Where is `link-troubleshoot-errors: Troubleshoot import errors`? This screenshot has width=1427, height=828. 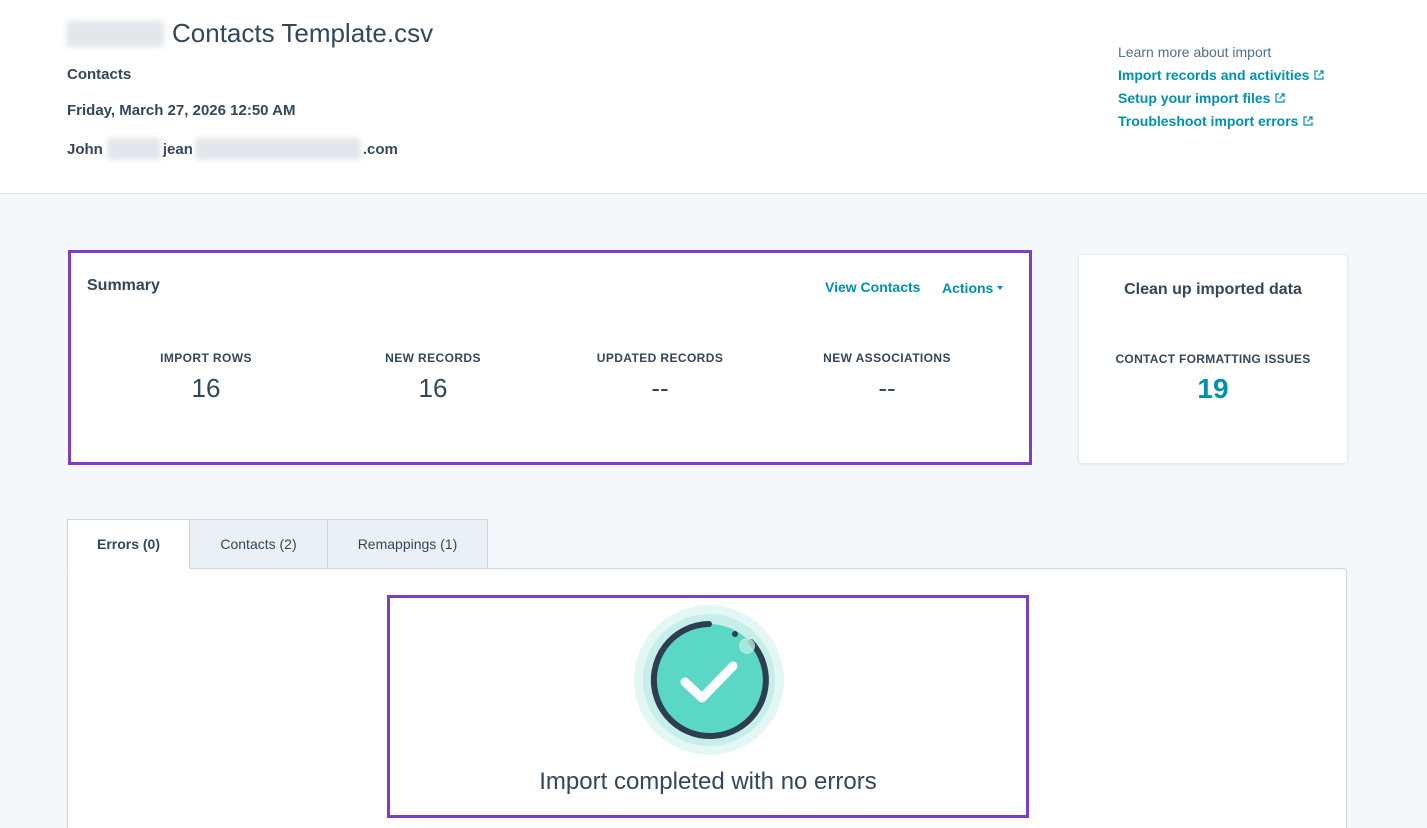 link-troubleshoot-errors: Troubleshoot import errors is located at coordinates (1221, 121).